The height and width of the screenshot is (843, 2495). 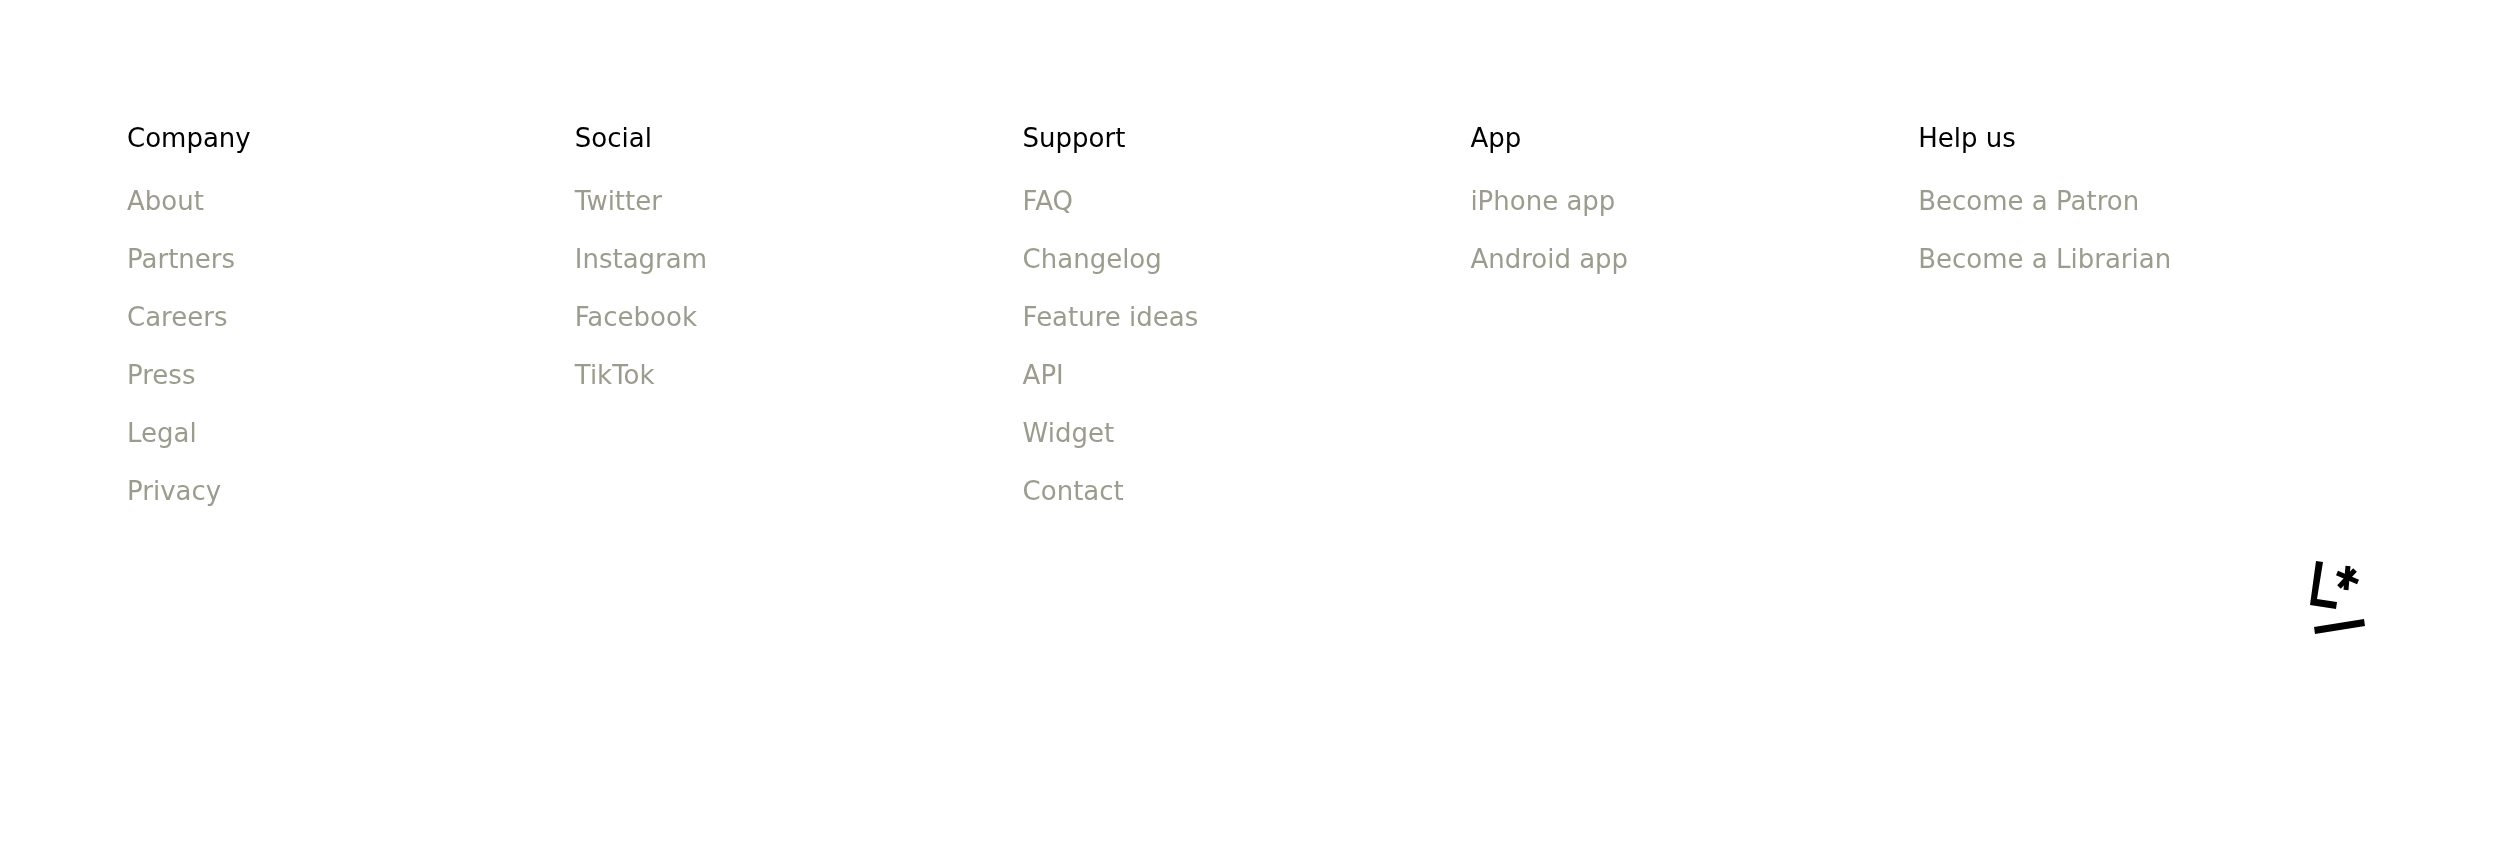 What do you see at coordinates (1092, 259) in the screenshot?
I see `footer-link: Changelog` at bounding box center [1092, 259].